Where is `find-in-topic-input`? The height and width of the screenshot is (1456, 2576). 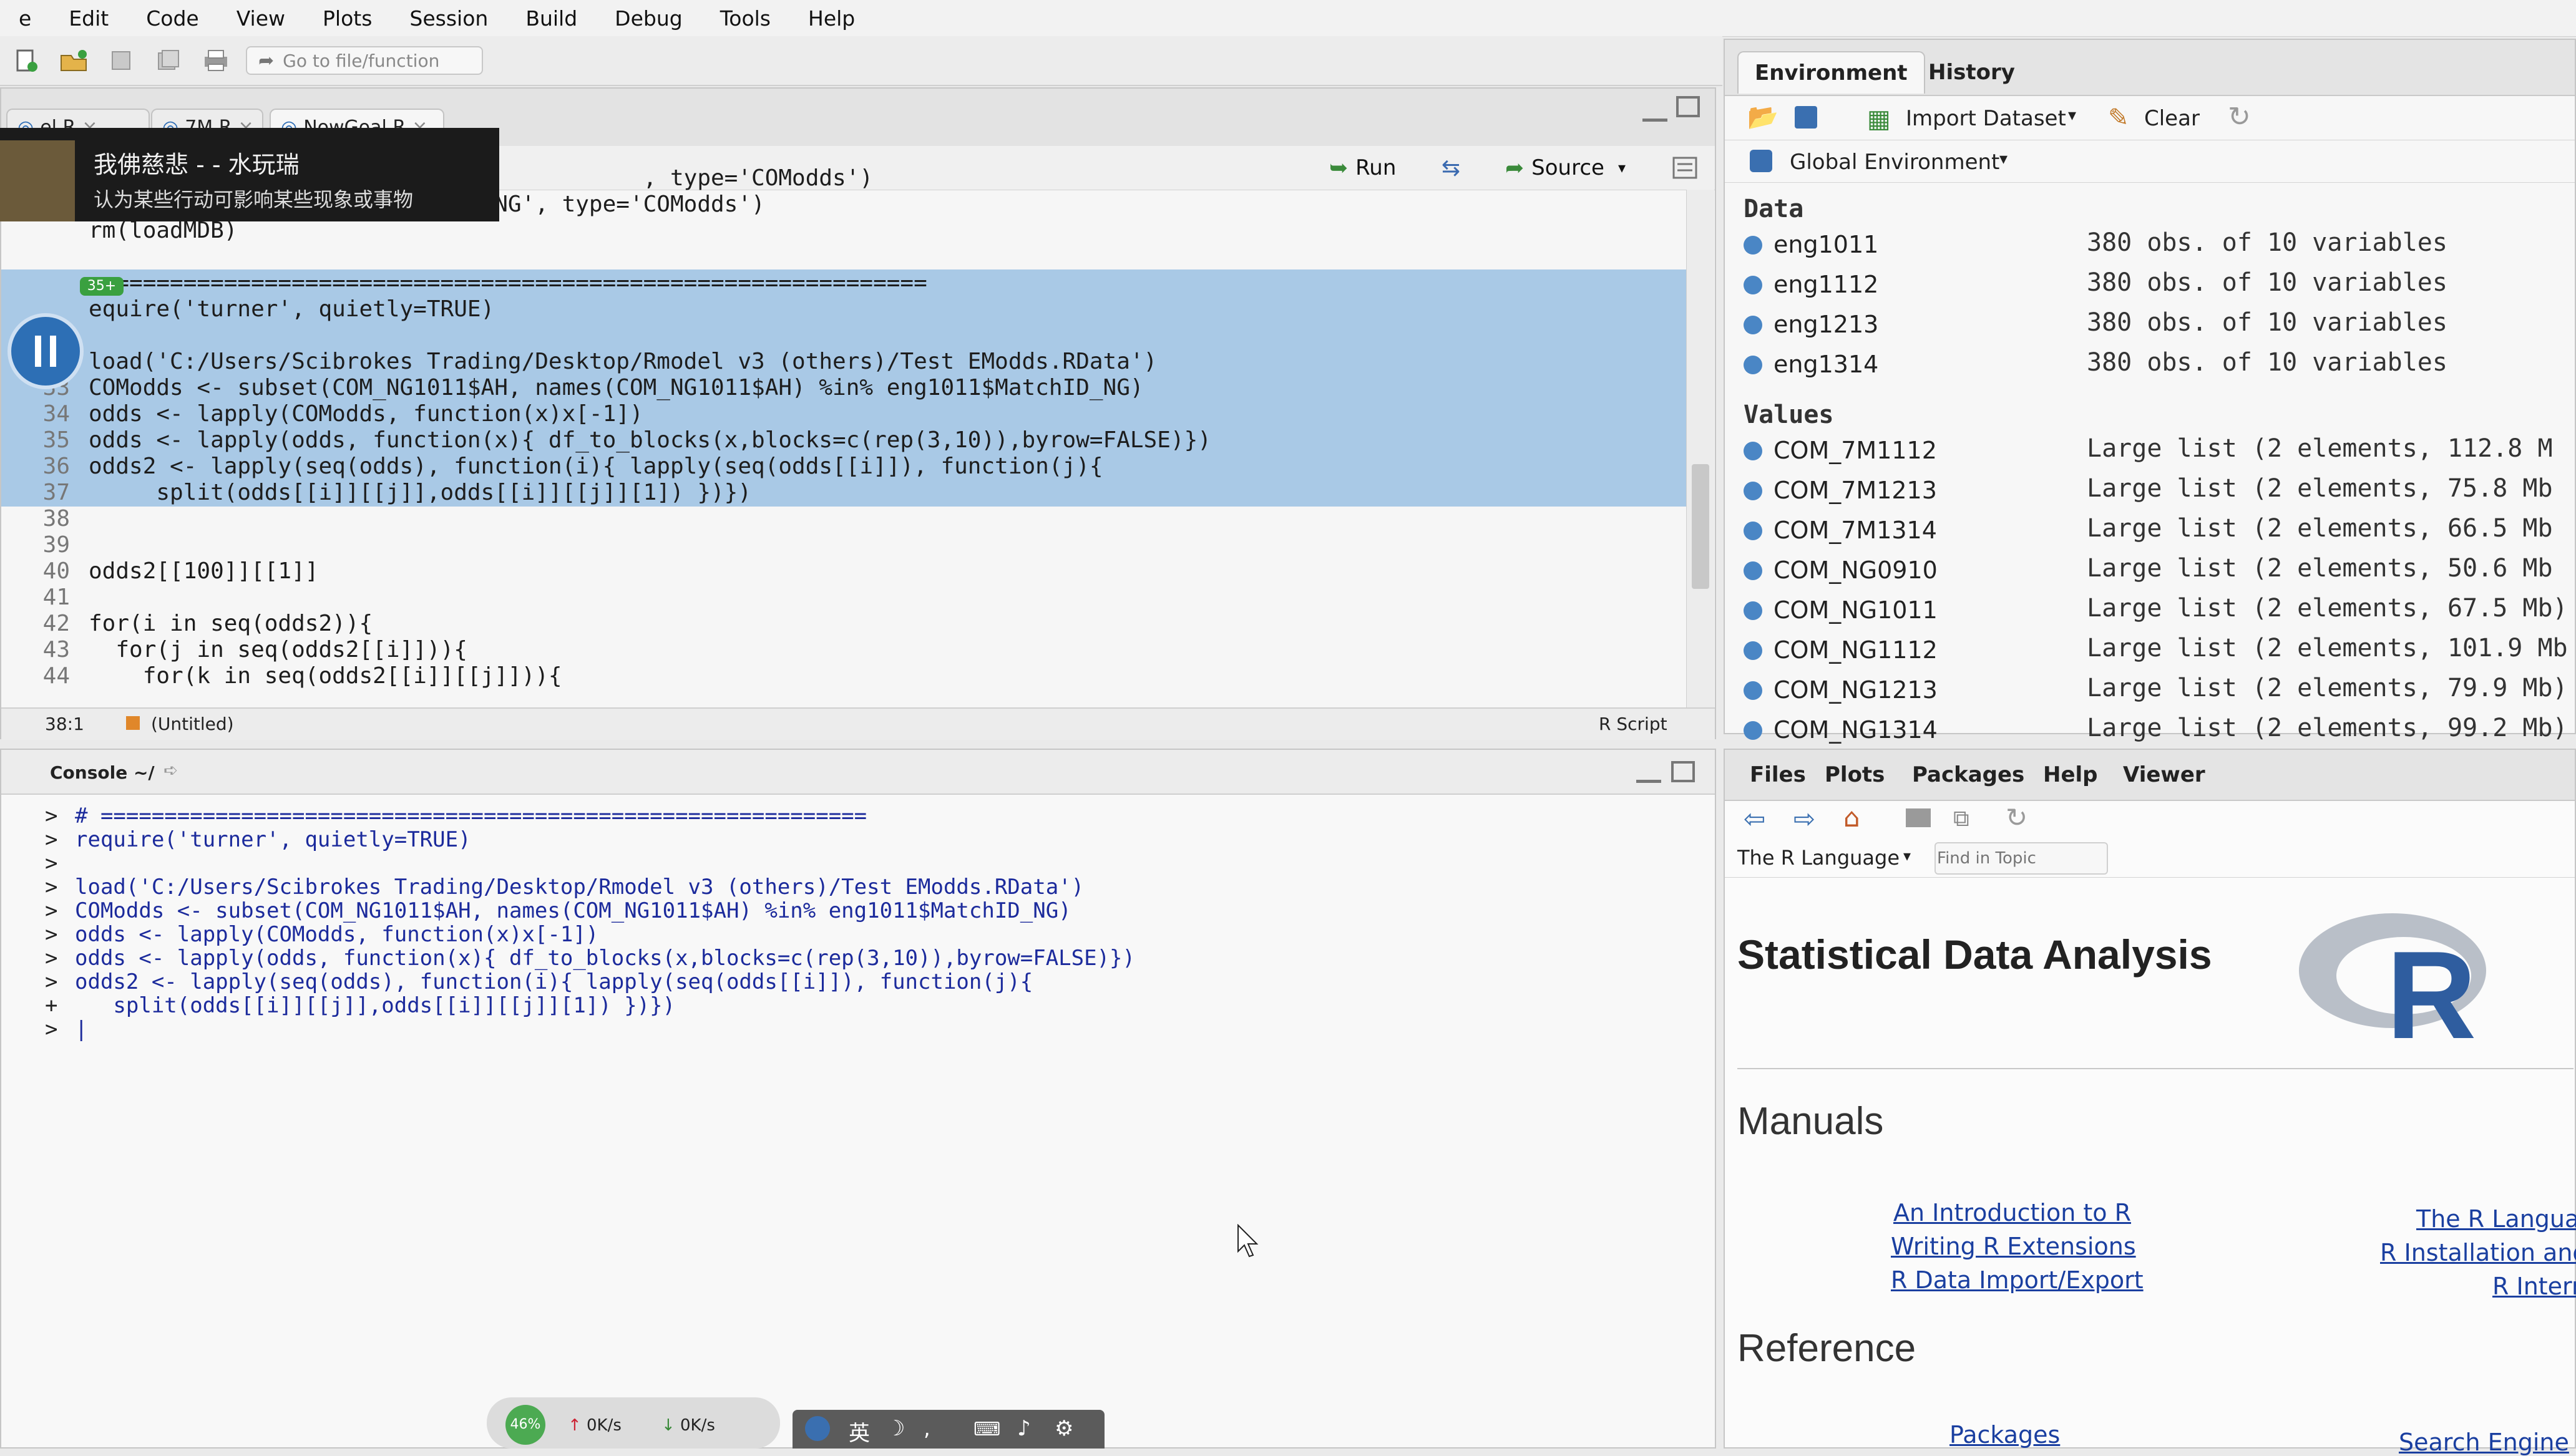 find-in-topic-input is located at coordinates (2021, 859).